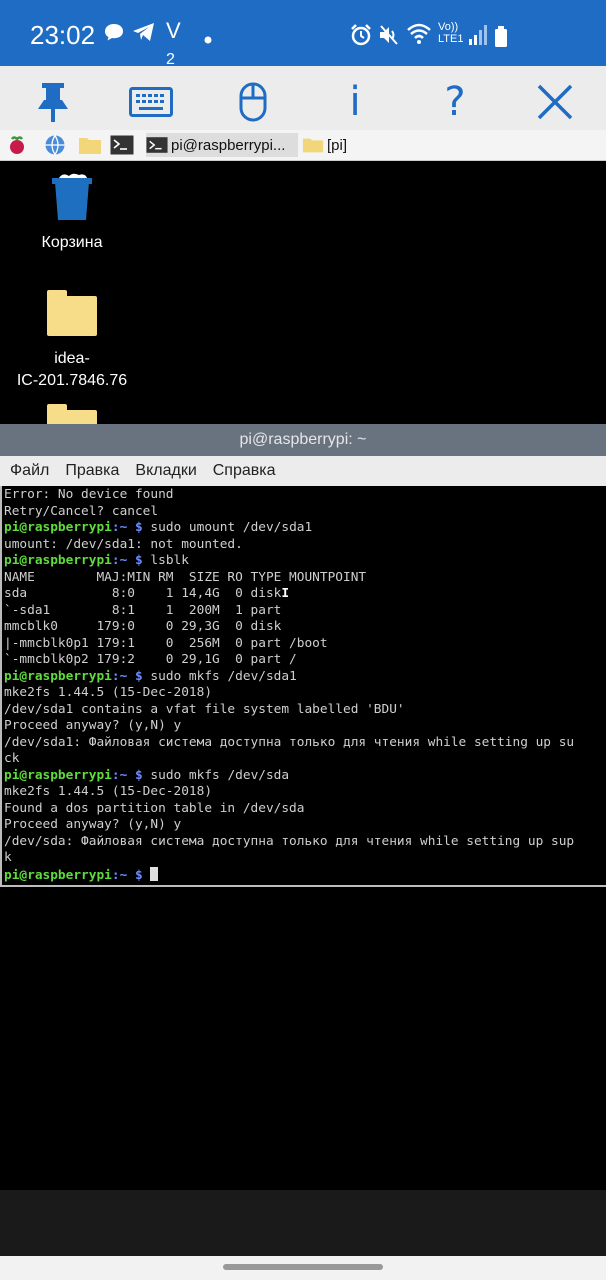 This screenshot has height=1280, width=606. Describe the element at coordinates (81, 511) in the screenshot. I see `terminal-line: Retry/Cancel? cancel` at that location.